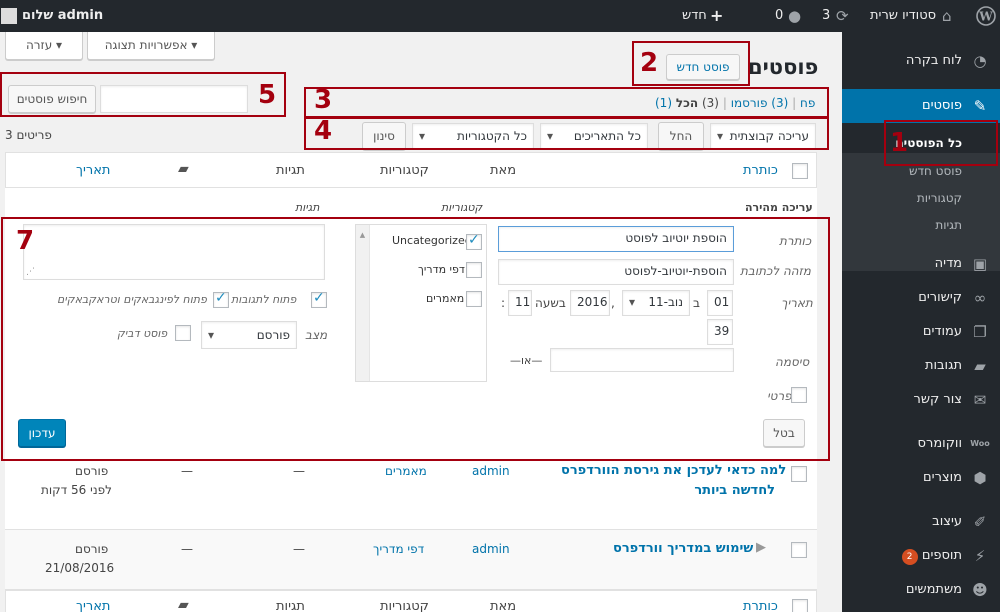 This screenshot has width=1000, height=612. What do you see at coordinates (947, 16) in the screenshot?
I see `home-icon: ⌂` at bounding box center [947, 16].